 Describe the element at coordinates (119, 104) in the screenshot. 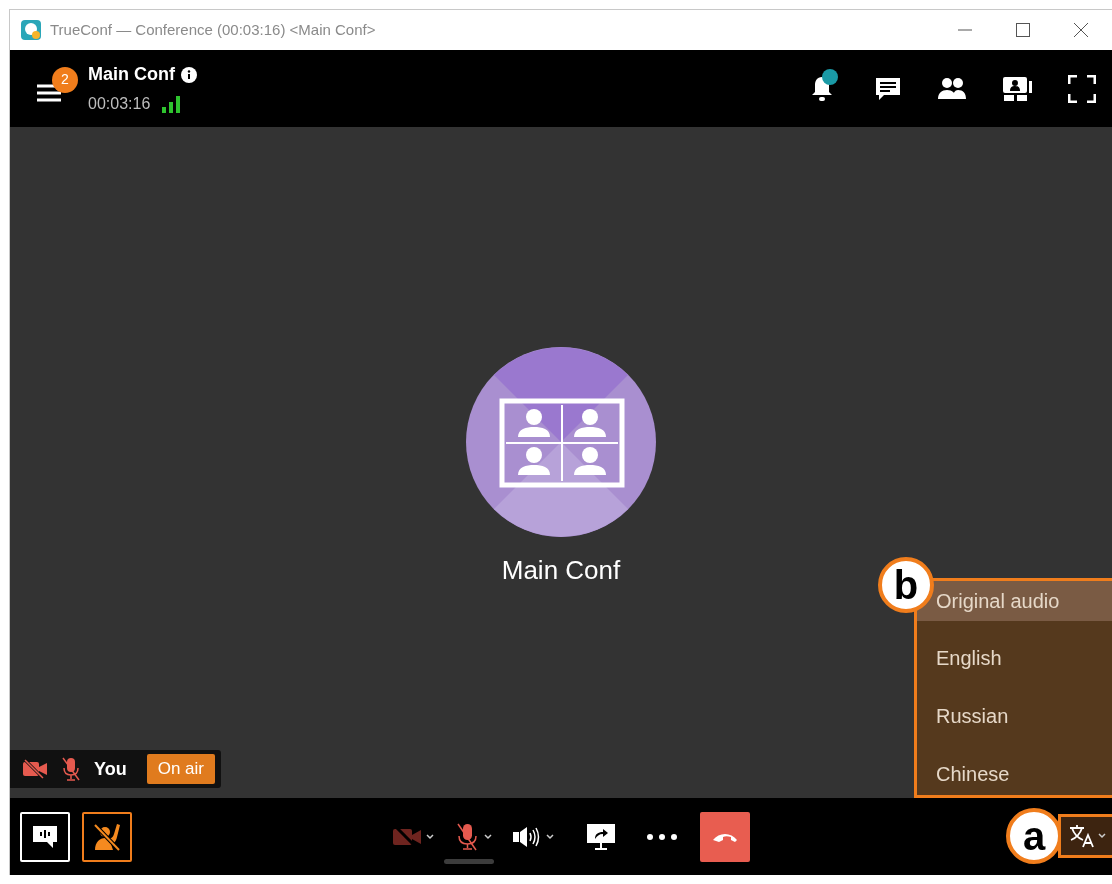

I see `call-duration: 00:03:16` at that location.